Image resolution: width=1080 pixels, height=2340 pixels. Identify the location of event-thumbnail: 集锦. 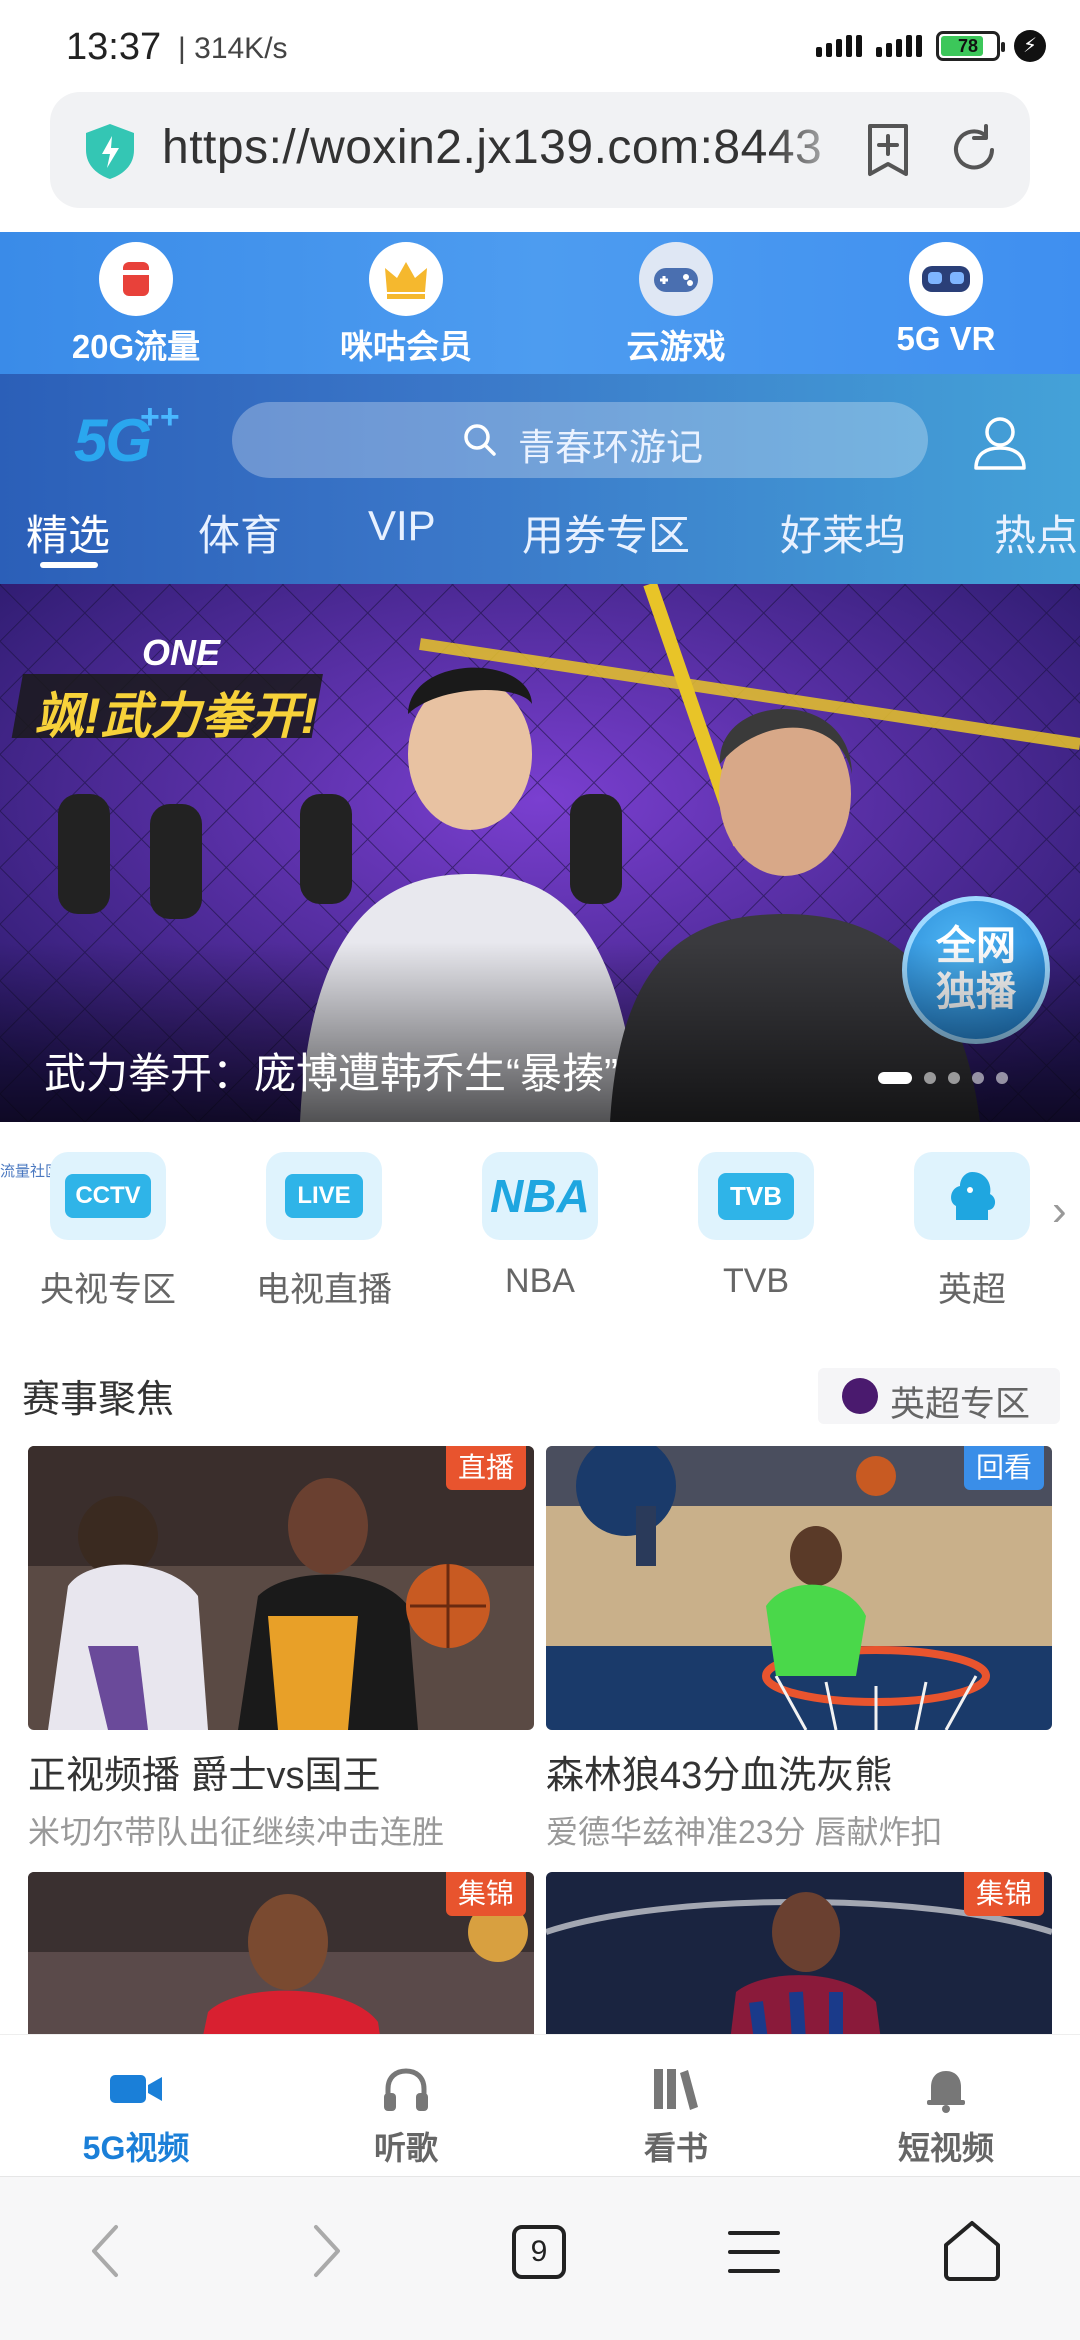
(281, 1953).